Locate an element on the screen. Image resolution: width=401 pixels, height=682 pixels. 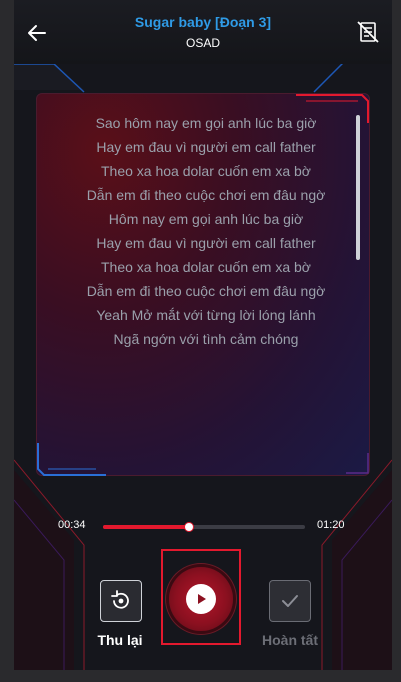
lyric-line: Ngã ngớn với tình cảm chóng is located at coordinates (206, 339).